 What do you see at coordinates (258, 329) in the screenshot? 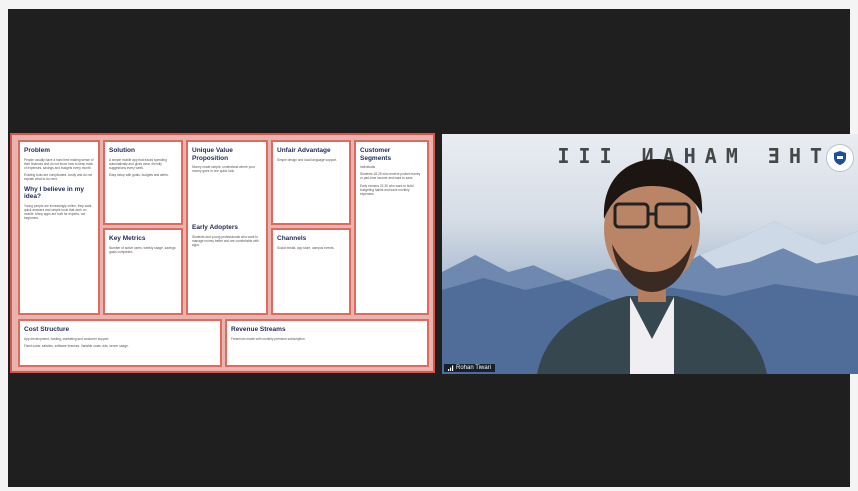
I see `revenue-streams-title: Revenue Streams` at bounding box center [258, 329].